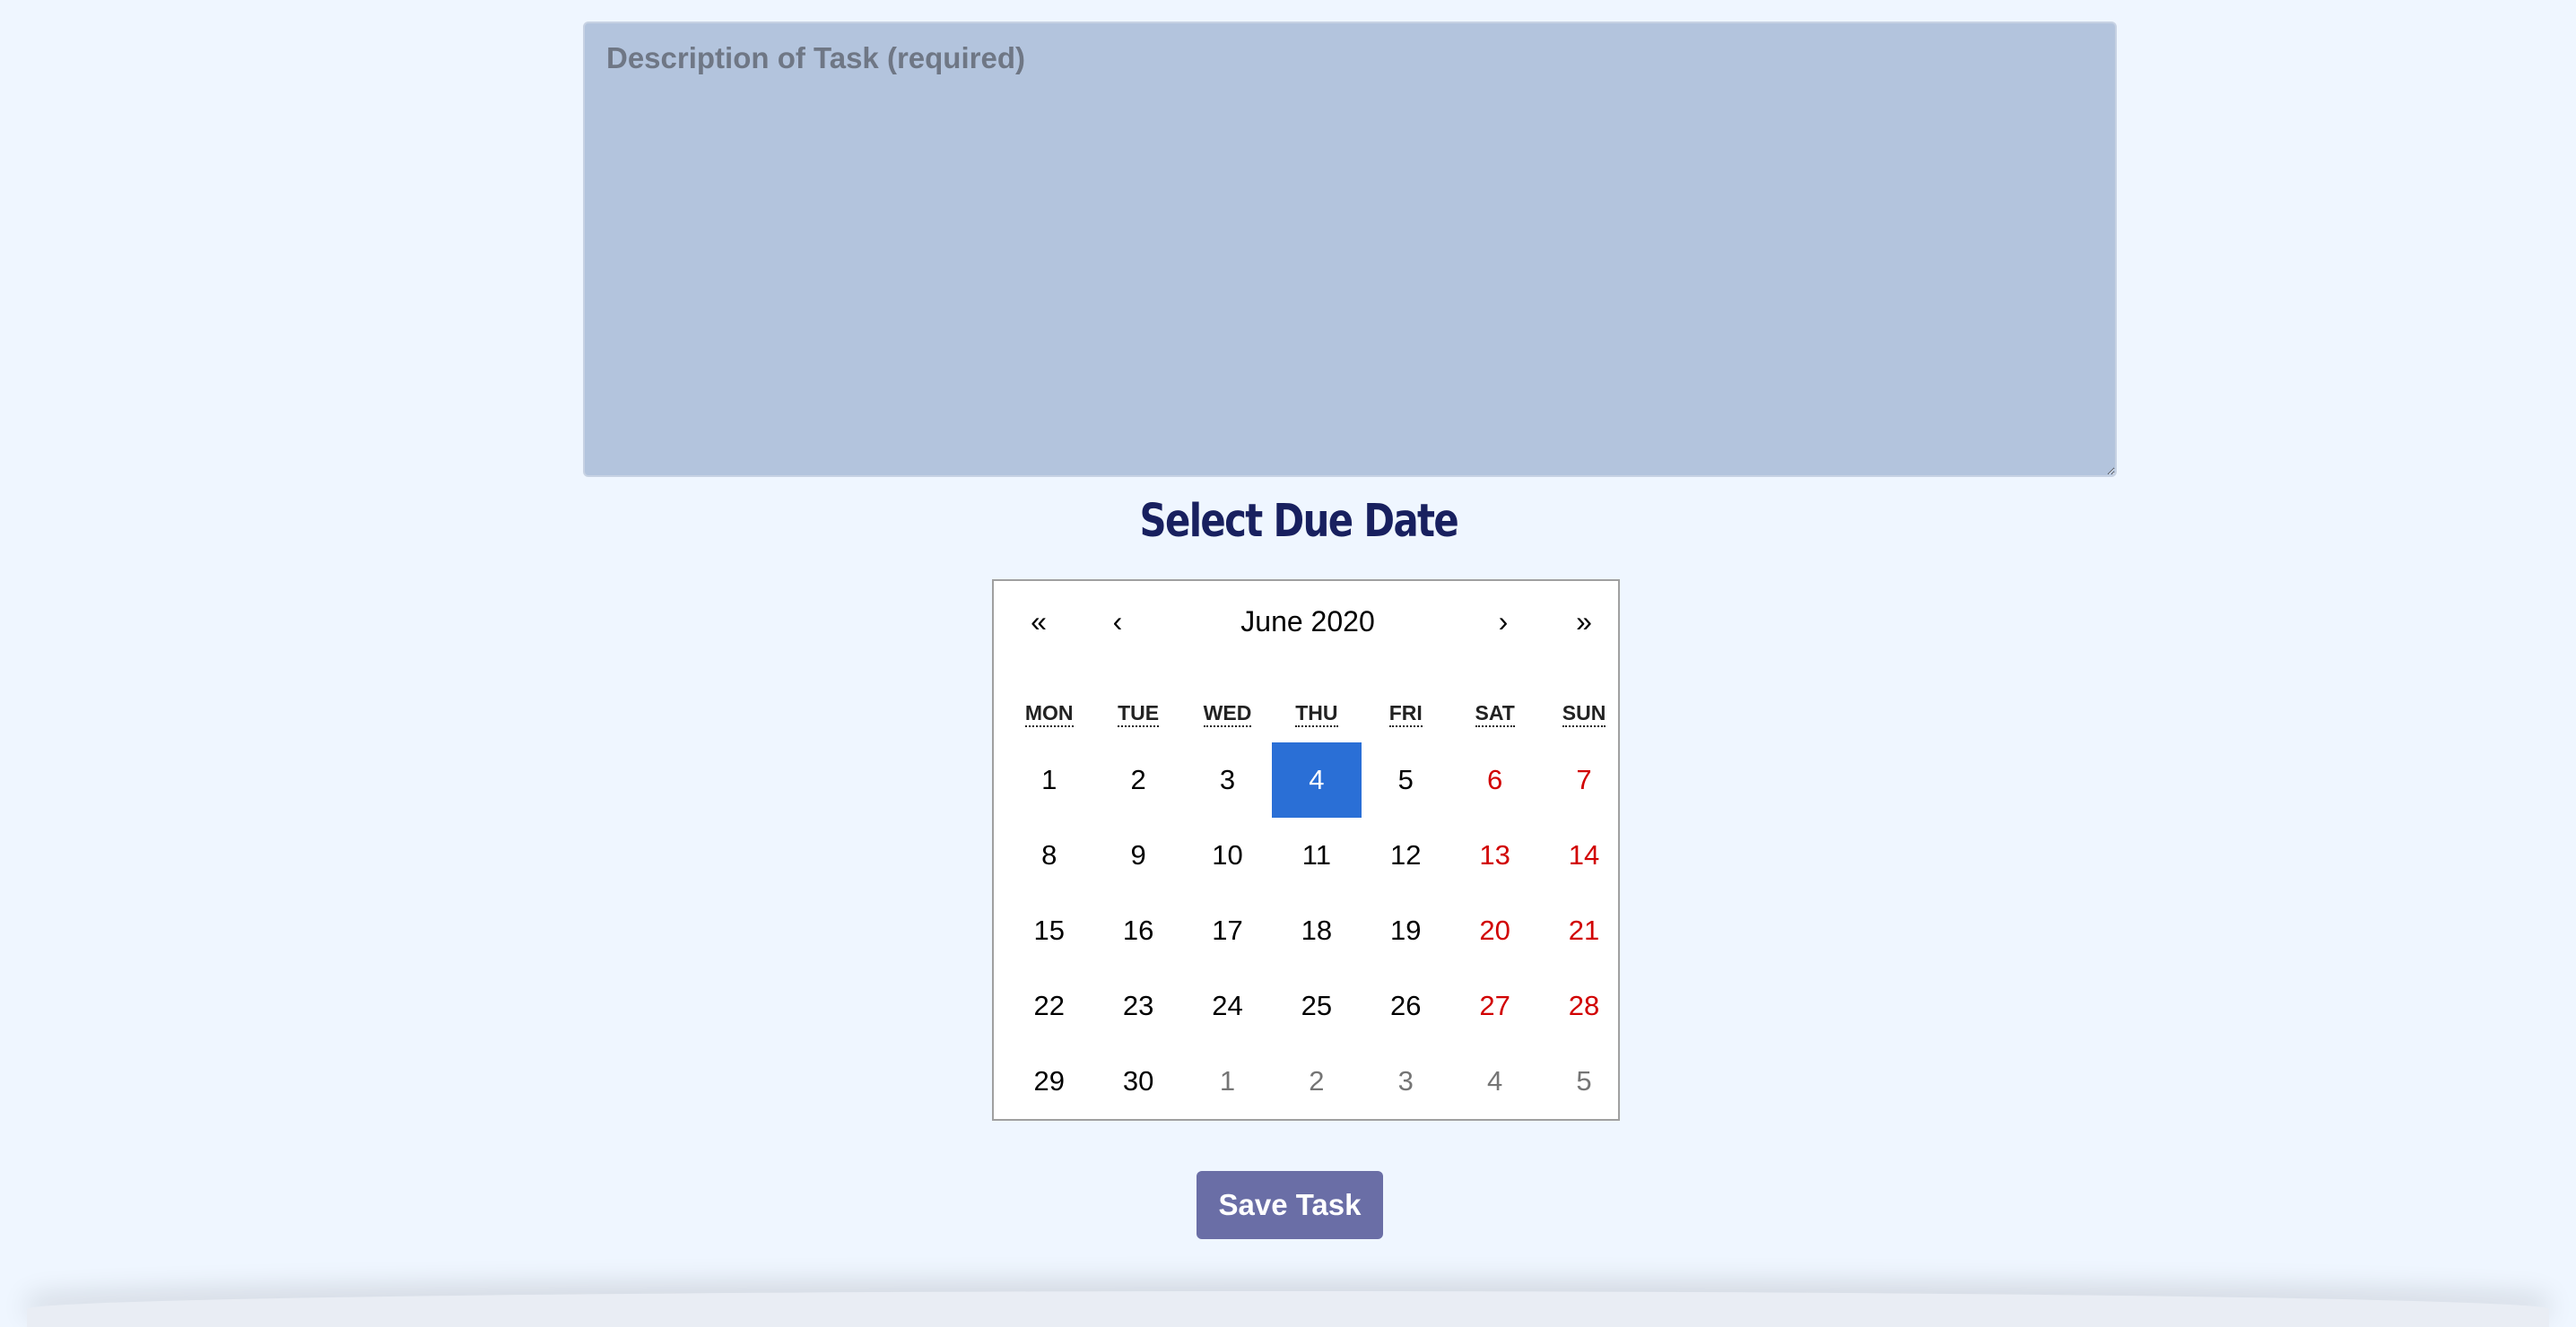 The width and height of the screenshot is (2576, 1327). I want to click on weekday-header-row: MON TUE WED THU FRI SAT SUN, so click(1317, 714).